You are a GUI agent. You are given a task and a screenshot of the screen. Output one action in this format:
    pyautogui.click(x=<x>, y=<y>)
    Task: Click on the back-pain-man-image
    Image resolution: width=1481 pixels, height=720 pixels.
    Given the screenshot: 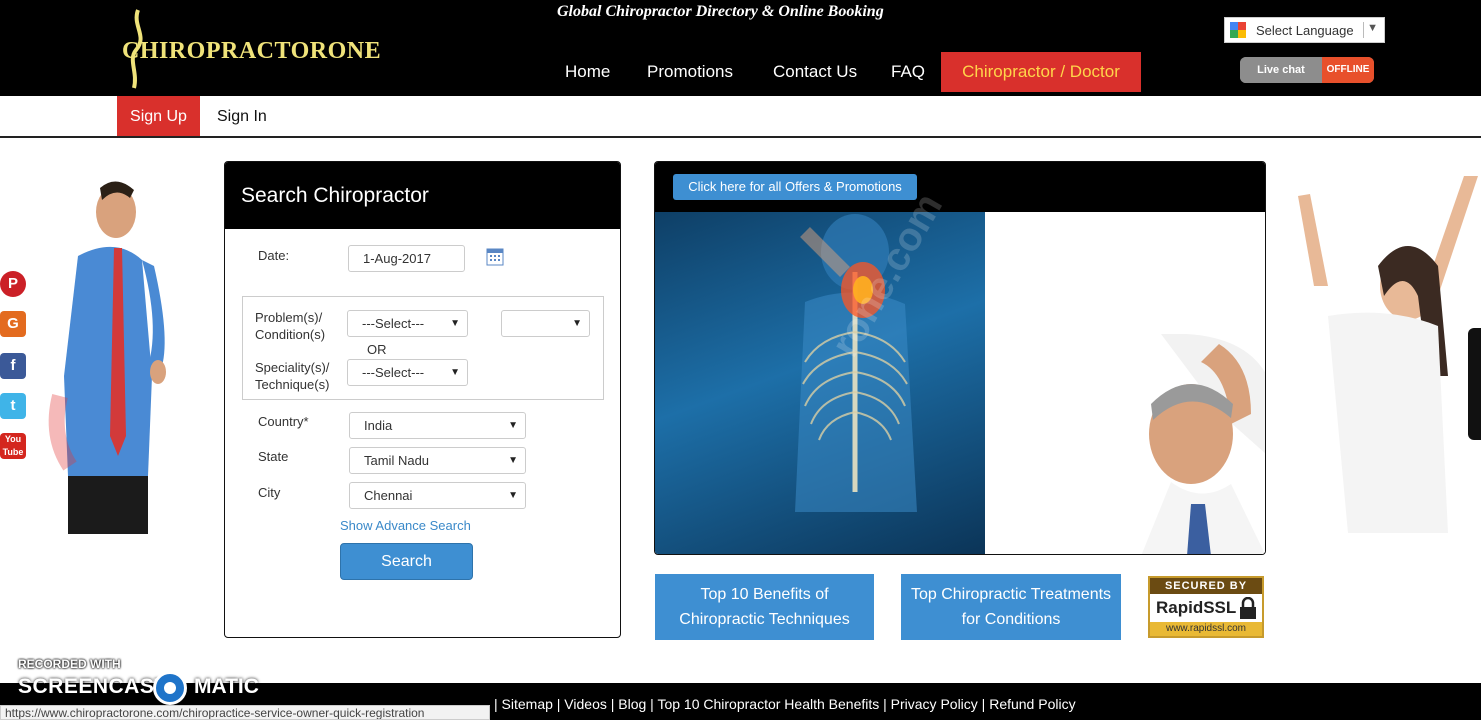 What is the action you would take?
    pyautogui.click(x=107, y=357)
    